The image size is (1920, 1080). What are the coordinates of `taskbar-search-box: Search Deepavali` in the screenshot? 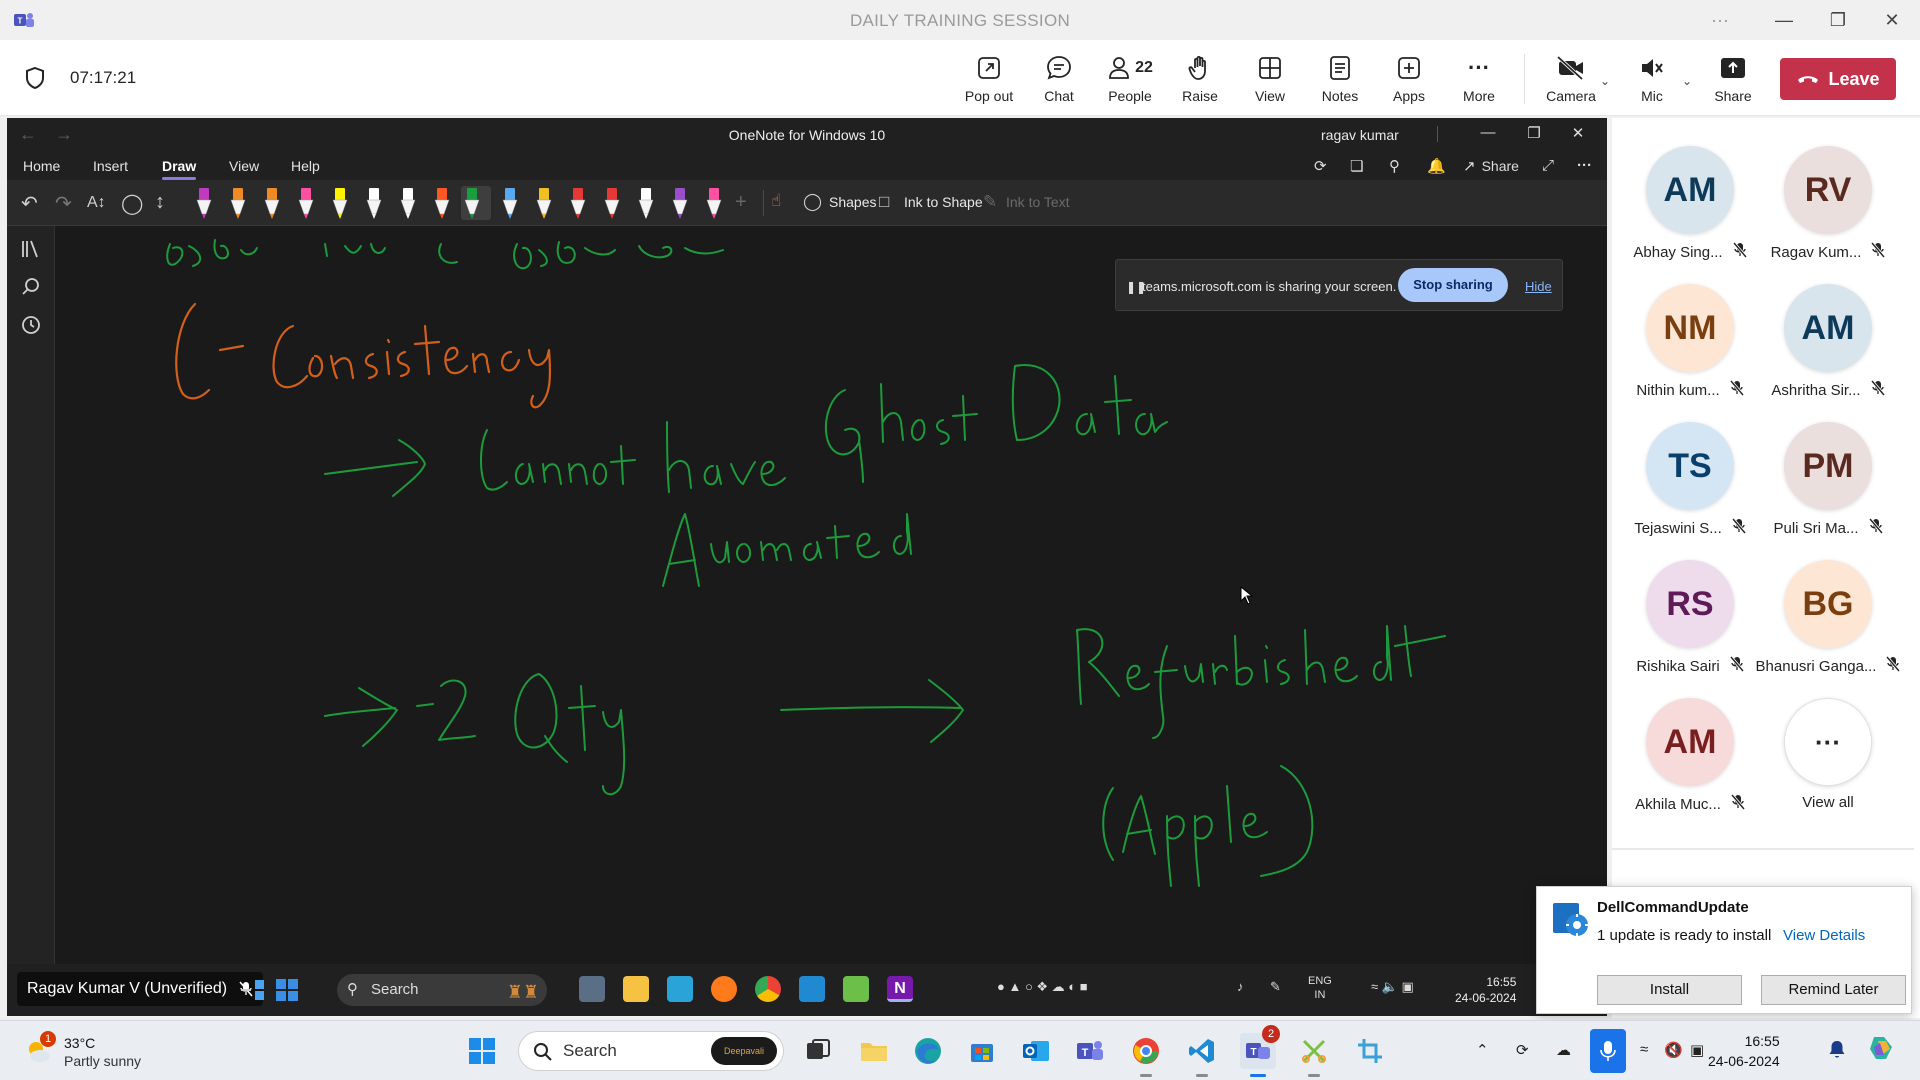 It's located at (651, 1051).